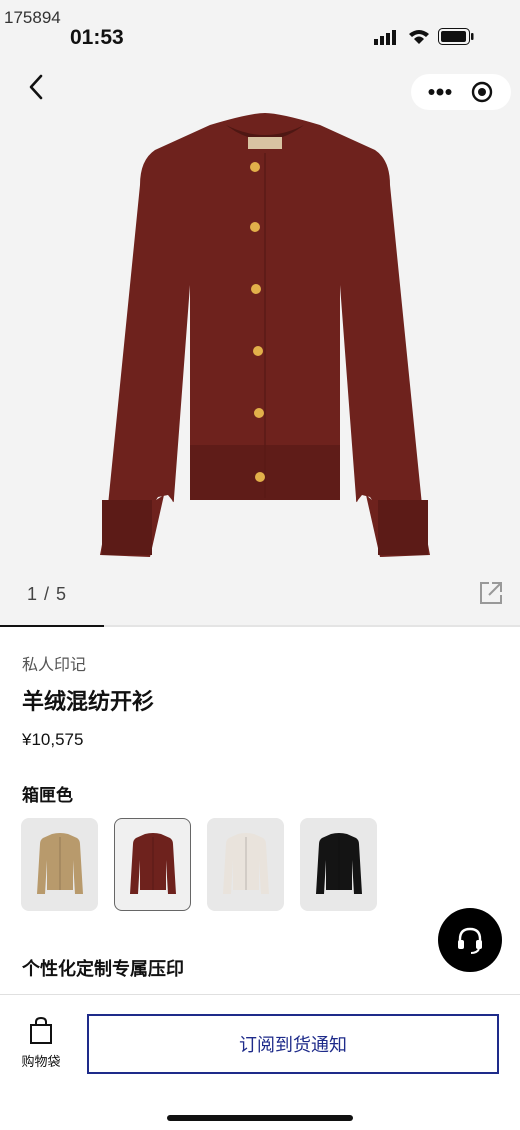 The width and height of the screenshot is (520, 1130). Describe the element at coordinates (260, 626) in the screenshot. I see `gallery-progress-track` at that location.